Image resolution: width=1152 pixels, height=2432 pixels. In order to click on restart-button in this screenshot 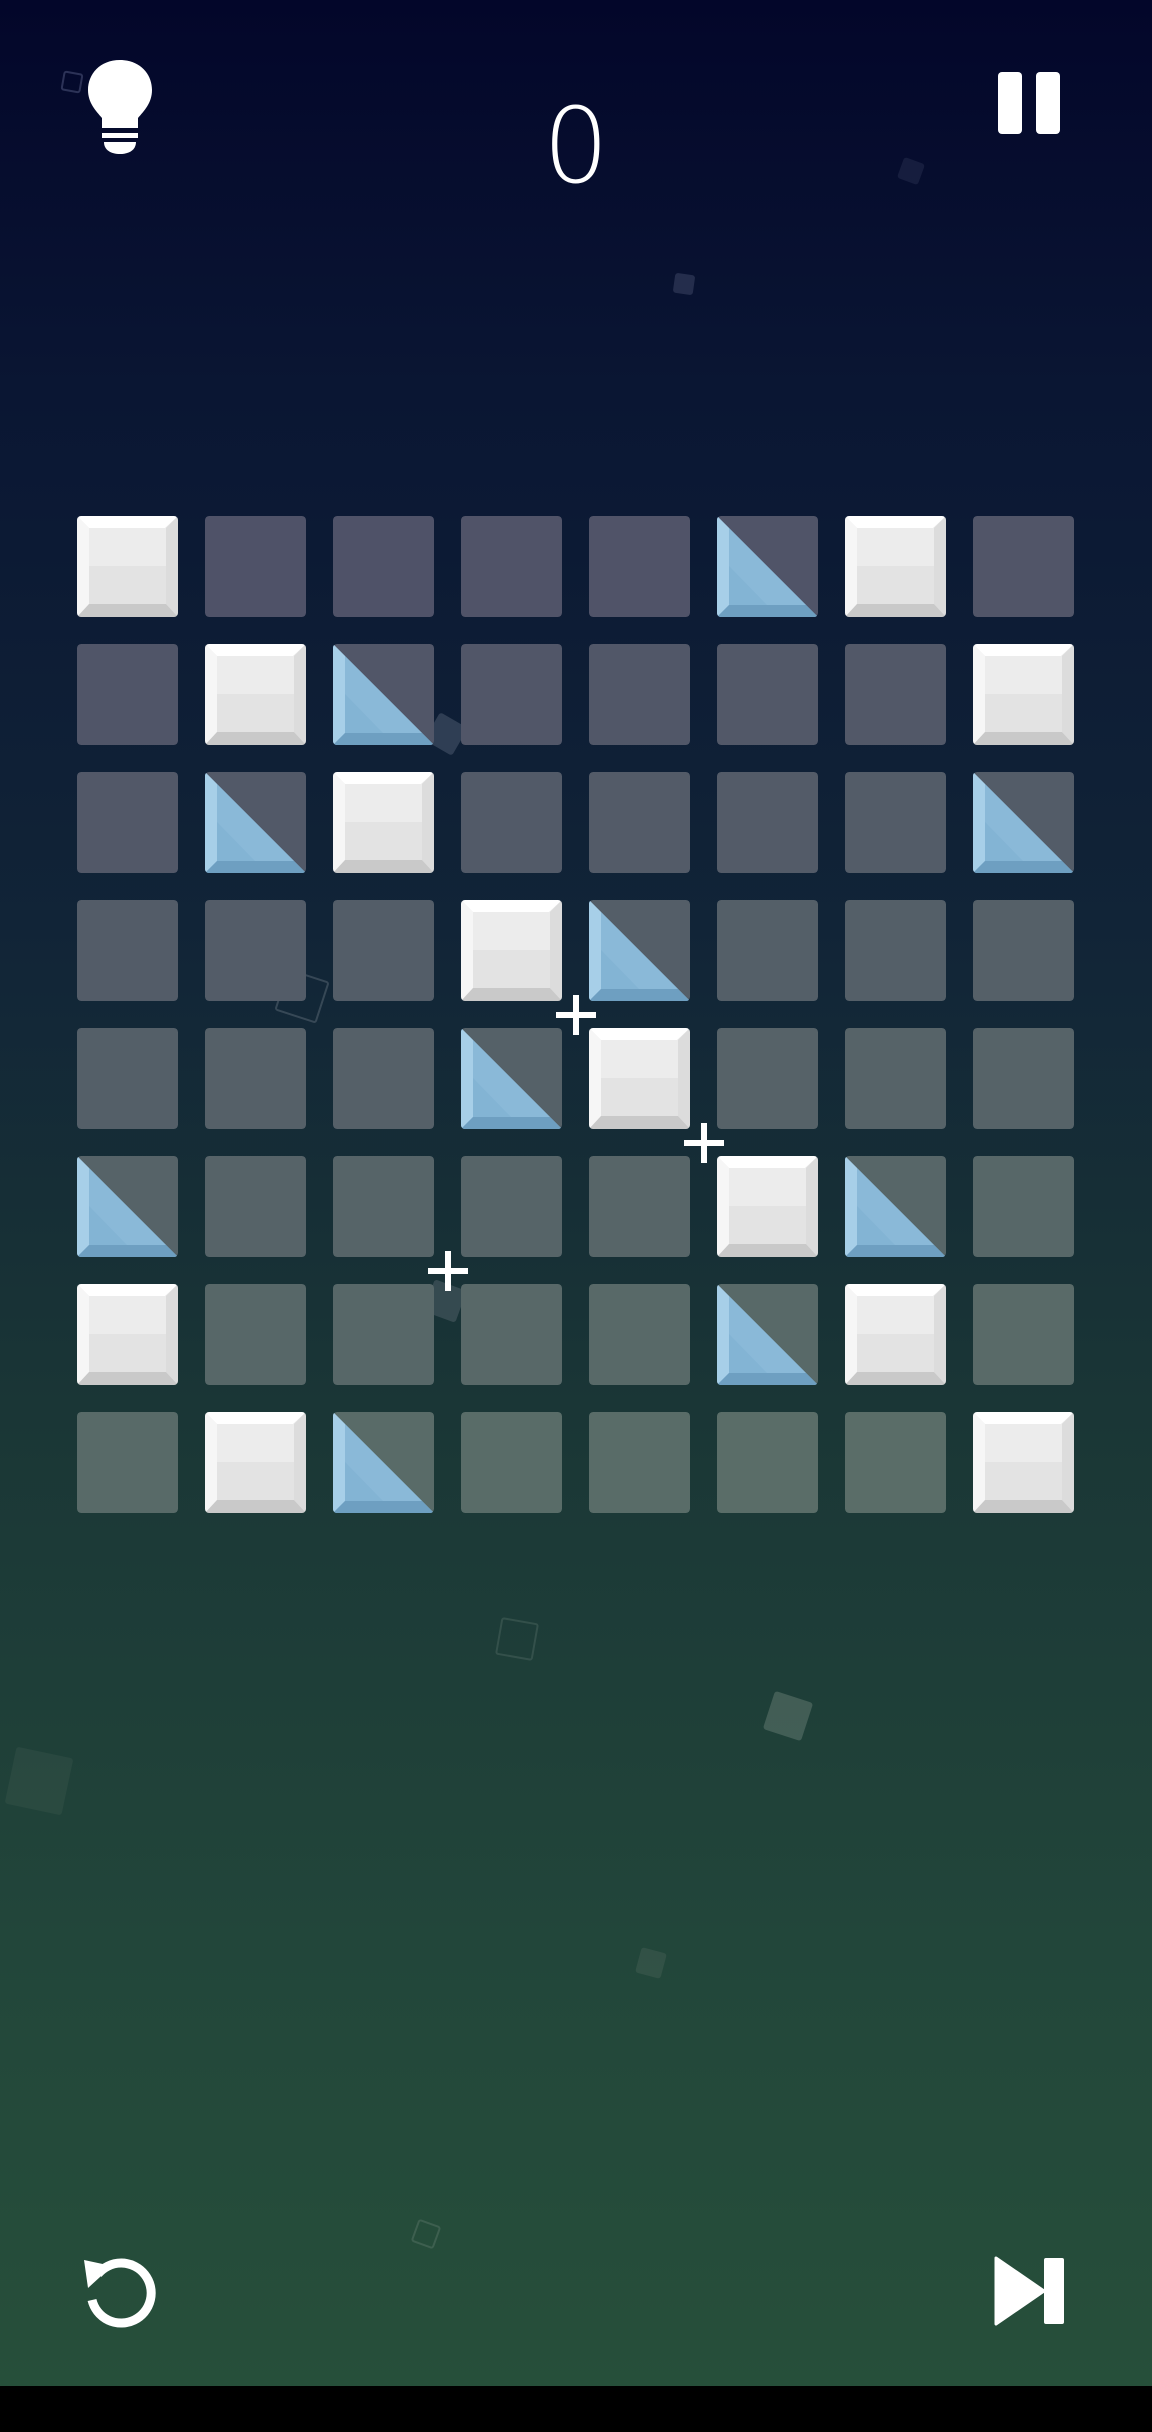, I will do `click(120, 2292)`.